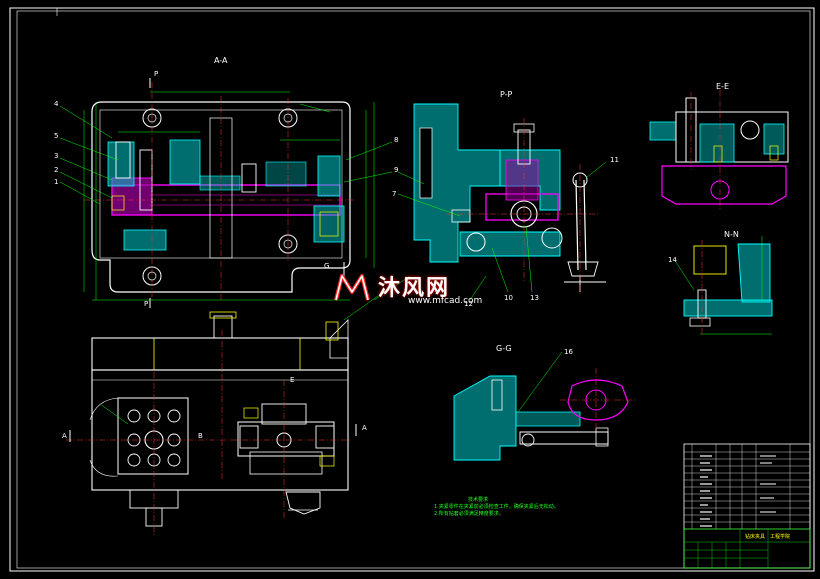 This screenshot has width=820, height=579. I want to click on part-number: 13, so click(534, 298).